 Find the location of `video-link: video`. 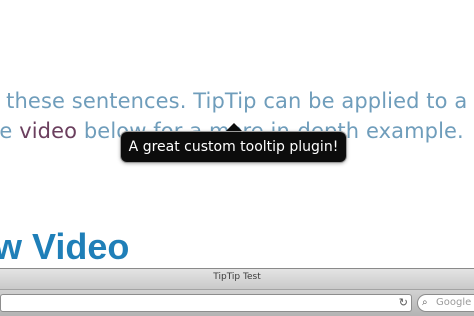

video-link: video is located at coordinates (48, 131).